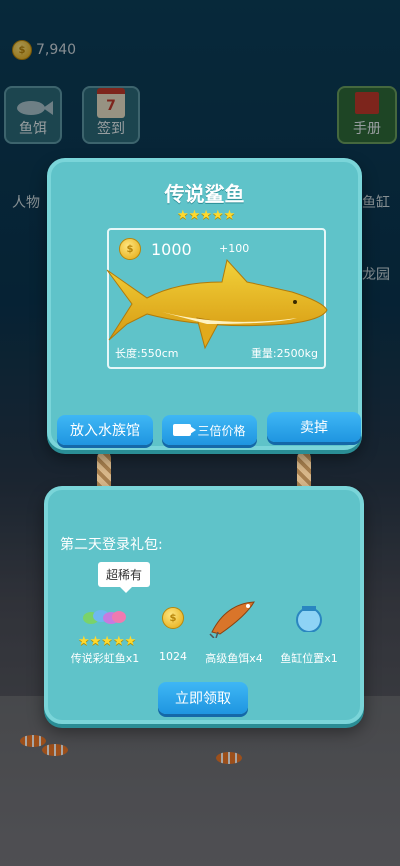 This screenshot has height=866, width=400. Describe the element at coordinates (221, 430) in the screenshot. I see `triple-price-label: 三倍价格` at that location.